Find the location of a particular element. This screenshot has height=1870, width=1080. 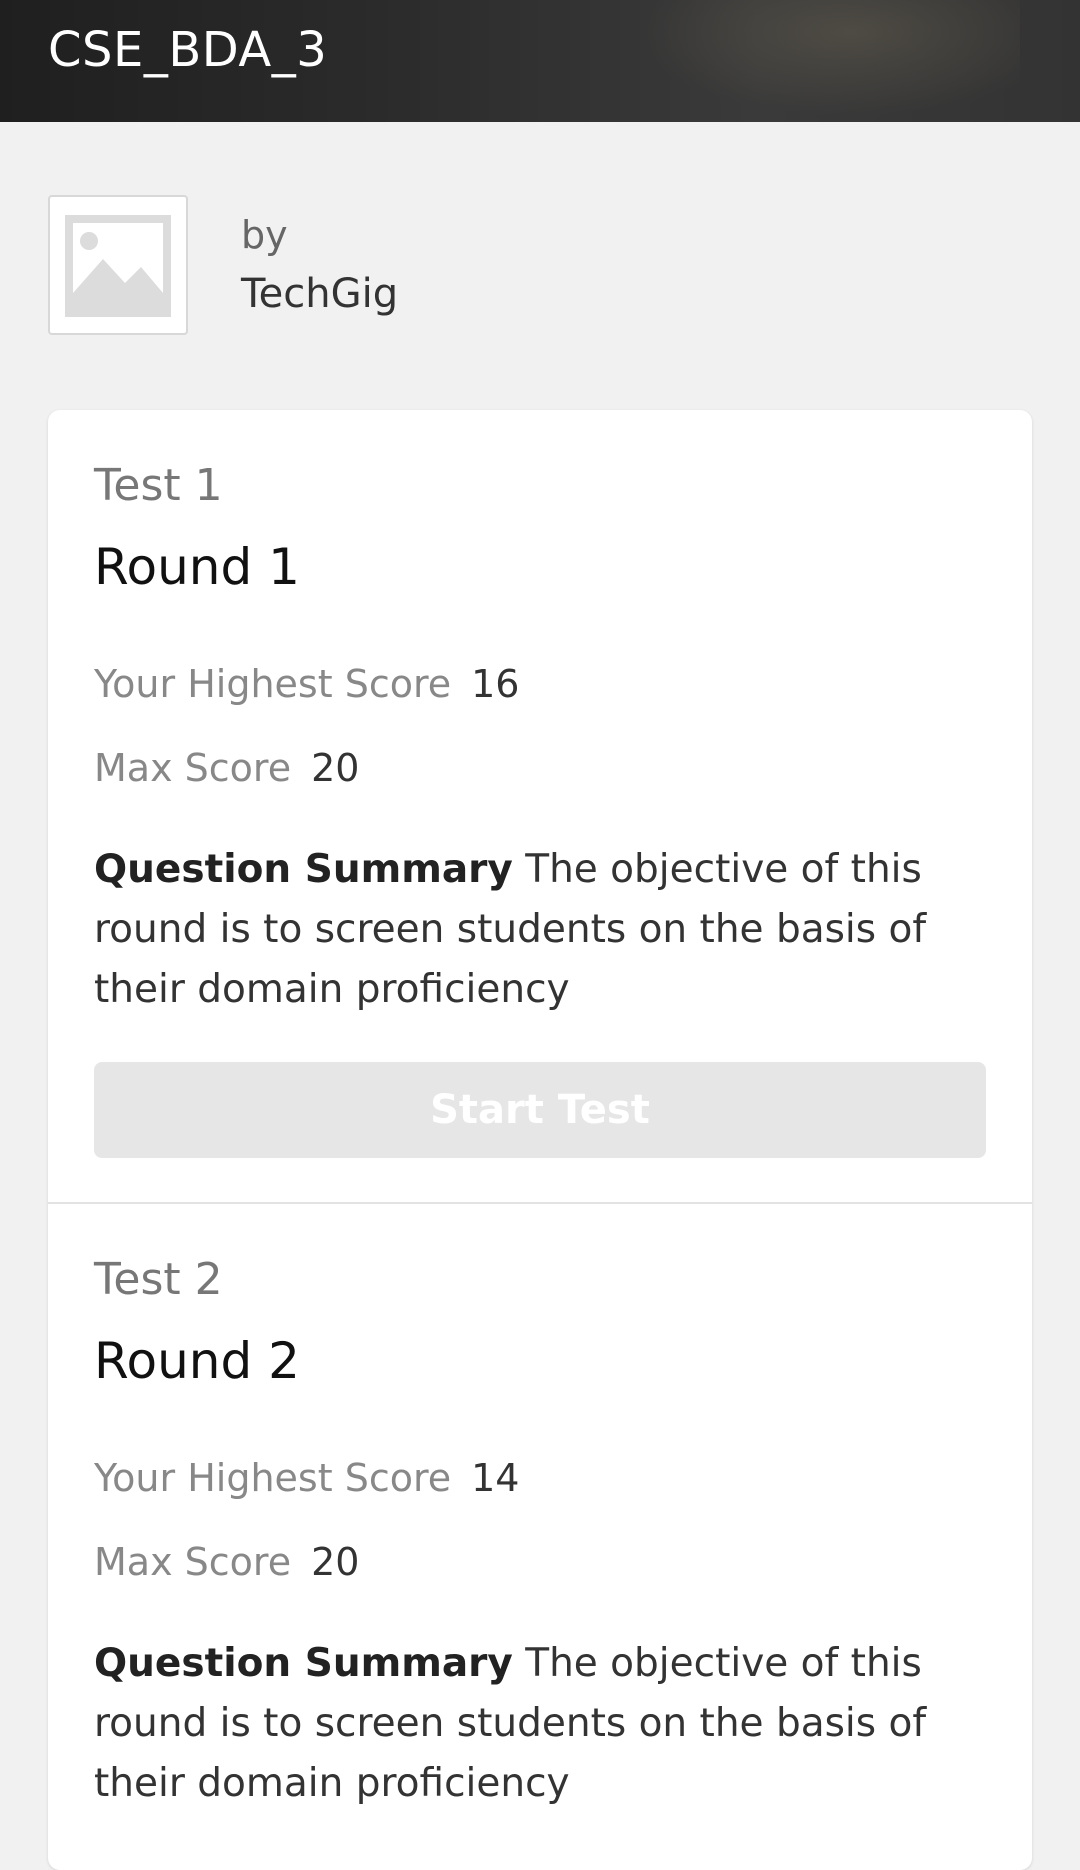

provider-name: TechGig is located at coordinates (319, 294).